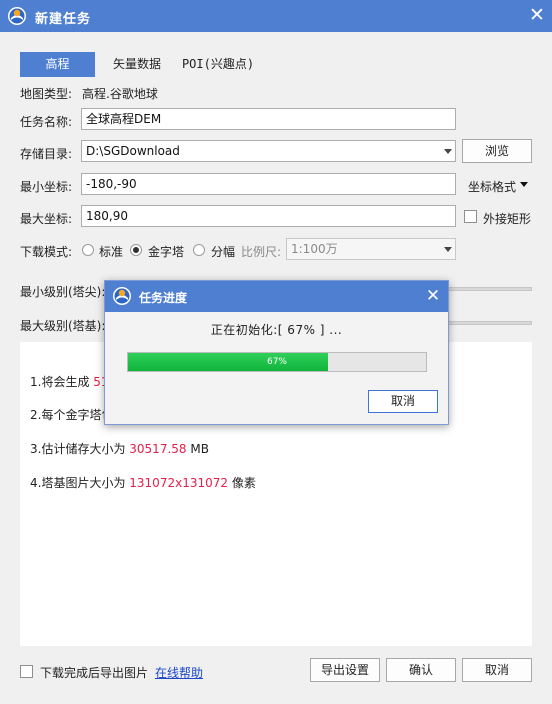 This screenshot has width=552, height=704. I want to click on tab-vector-data: 矢量数据, so click(137, 64).